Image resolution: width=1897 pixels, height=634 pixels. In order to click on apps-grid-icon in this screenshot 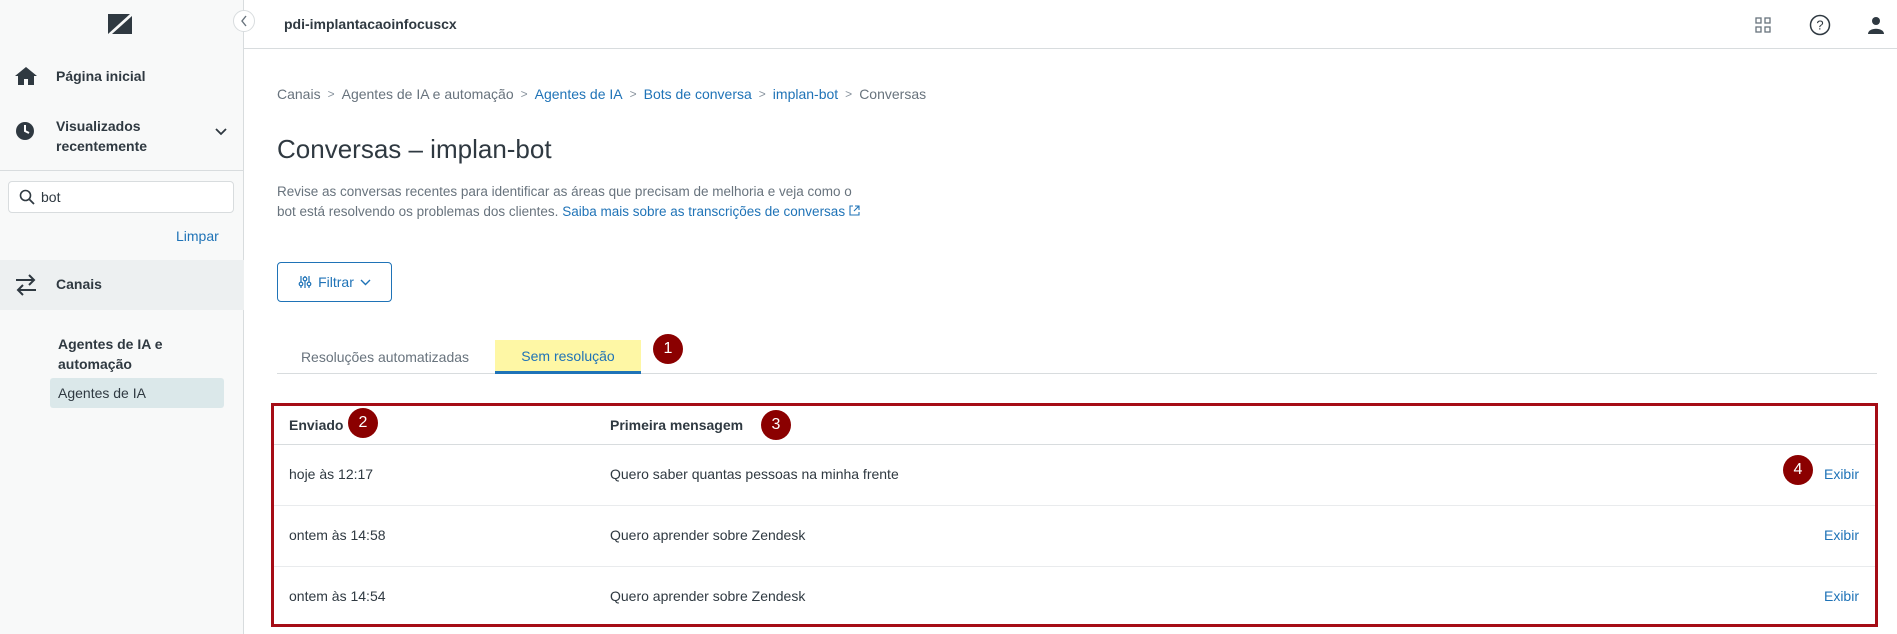, I will do `click(1763, 25)`.